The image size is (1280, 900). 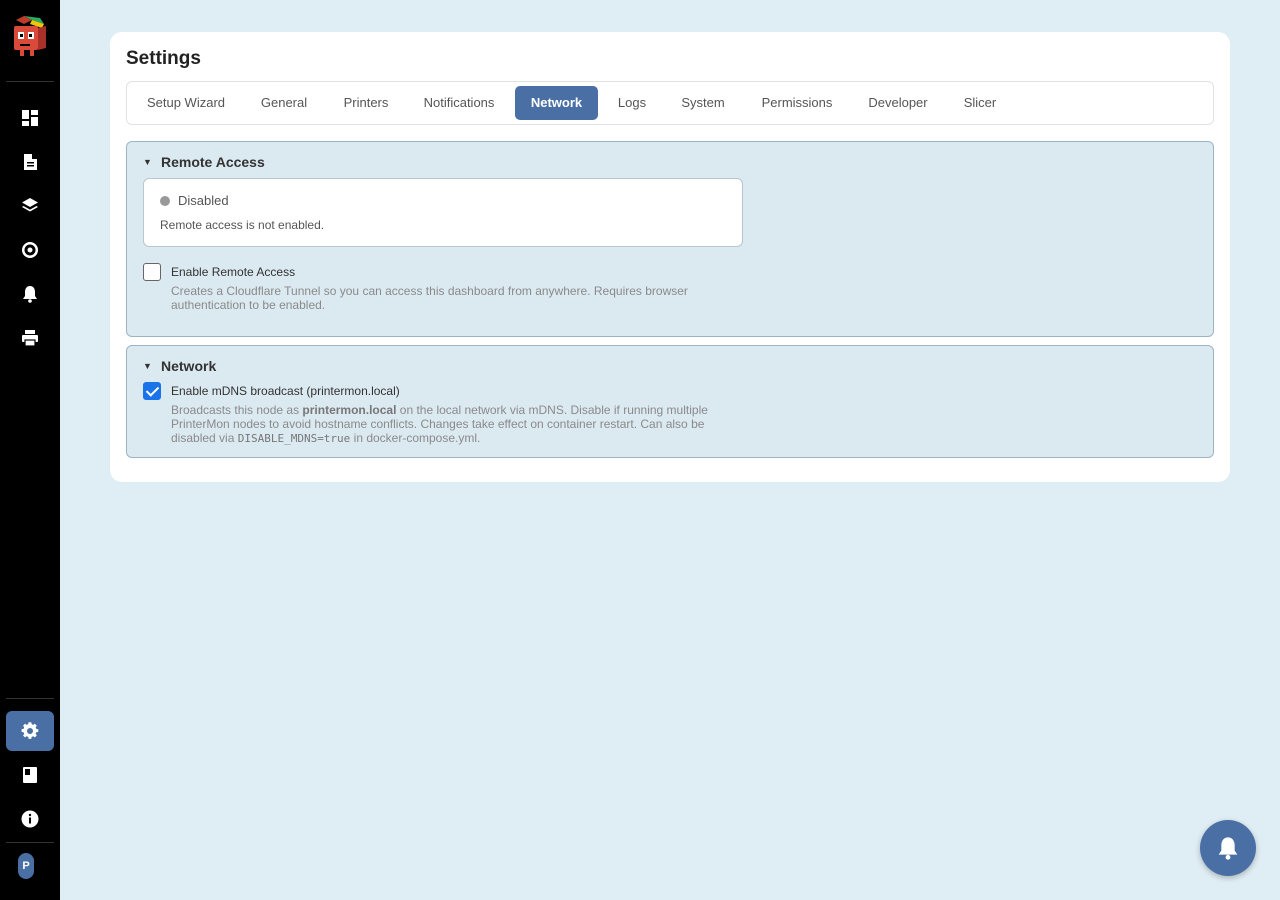 I want to click on tab-setup-wizard: Setup Wizard, so click(x=186, y=103).